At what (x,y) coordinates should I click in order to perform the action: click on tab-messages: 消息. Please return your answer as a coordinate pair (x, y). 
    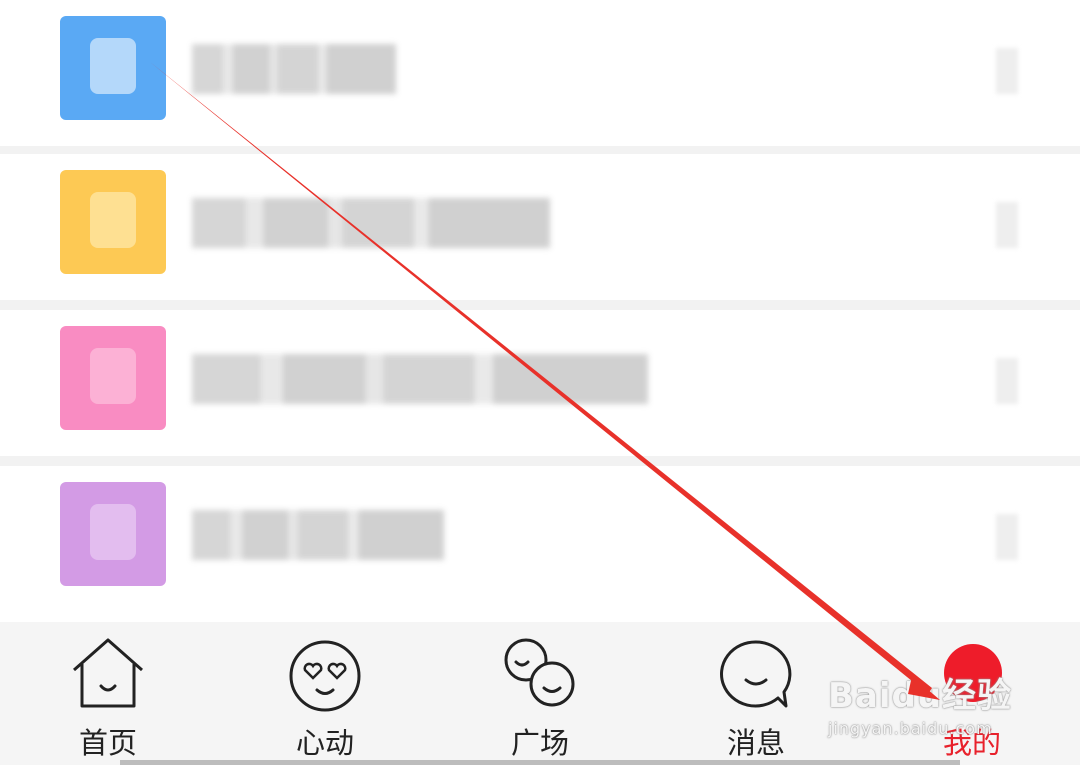
    Looking at the image, I should click on (756, 693).